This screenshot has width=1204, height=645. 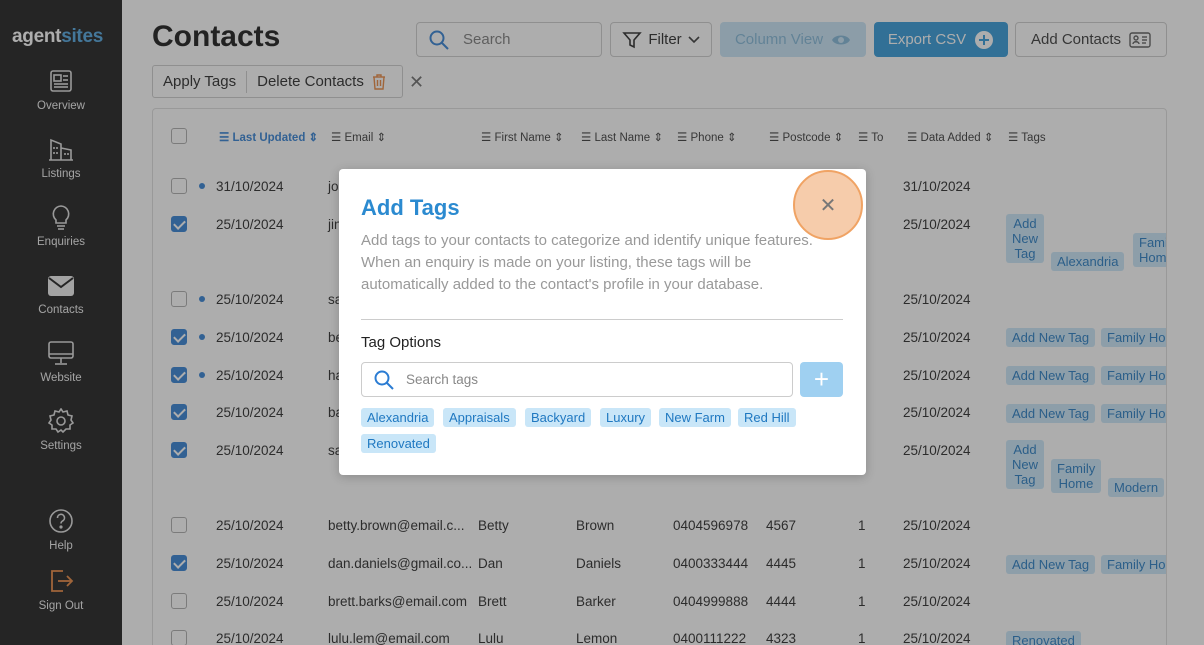 What do you see at coordinates (442, 379) in the screenshot?
I see `tag-search-placeholder: Search tags` at bounding box center [442, 379].